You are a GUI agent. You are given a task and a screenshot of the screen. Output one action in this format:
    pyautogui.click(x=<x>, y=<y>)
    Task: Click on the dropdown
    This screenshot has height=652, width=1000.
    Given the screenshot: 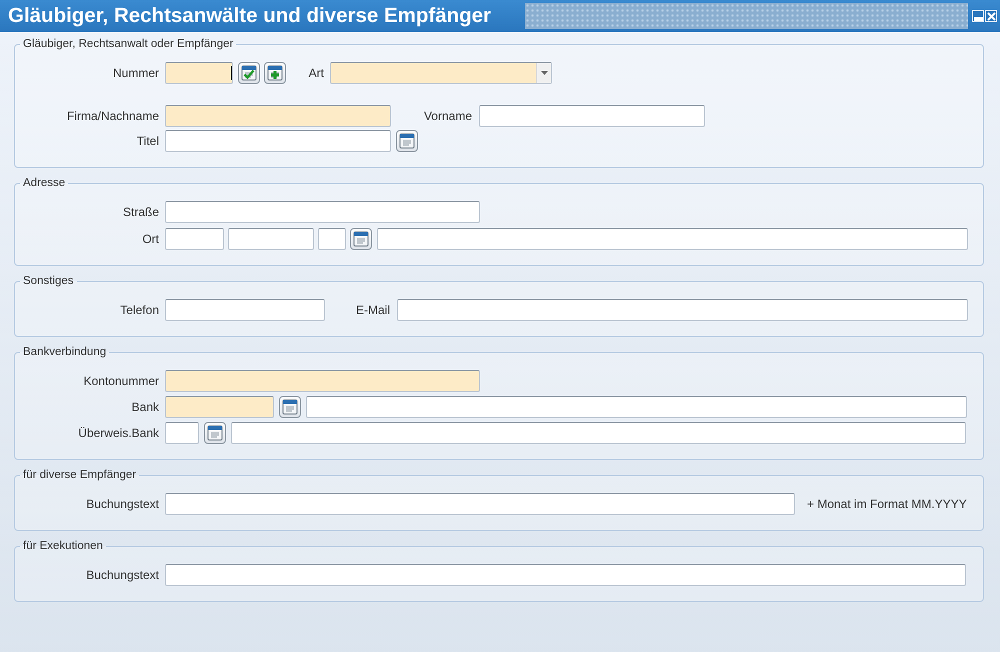 What is the action you would take?
    pyautogui.click(x=441, y=73)
    